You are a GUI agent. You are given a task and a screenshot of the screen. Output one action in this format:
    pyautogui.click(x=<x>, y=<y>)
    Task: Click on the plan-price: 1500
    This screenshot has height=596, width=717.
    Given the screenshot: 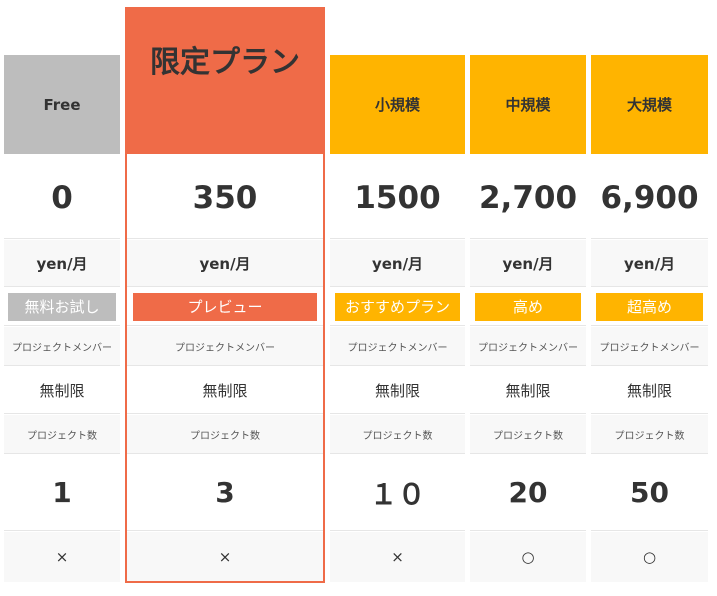 What is the action you would take?
    pyautogui.click(x=397, y=198)
    